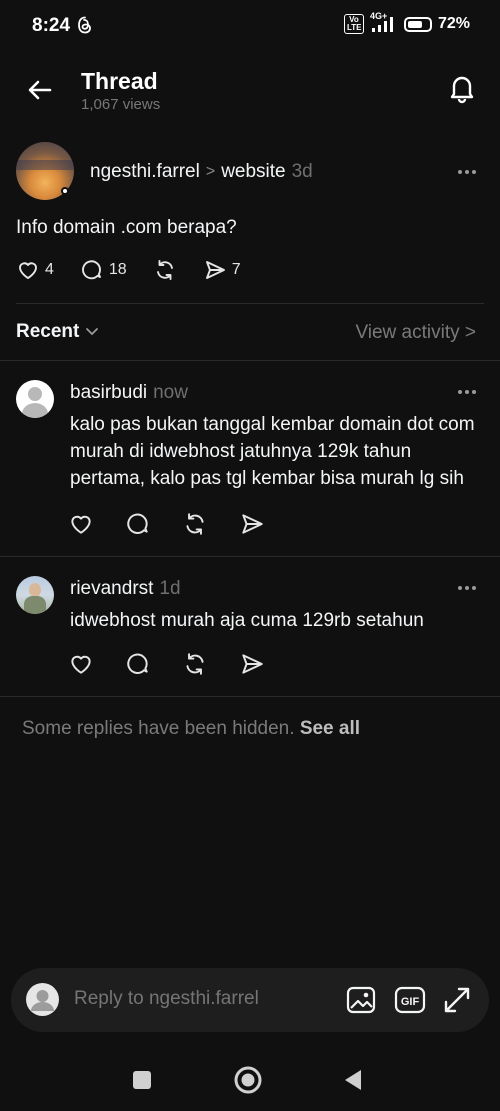  I want to click on avatar-badge, so click(65, 191).